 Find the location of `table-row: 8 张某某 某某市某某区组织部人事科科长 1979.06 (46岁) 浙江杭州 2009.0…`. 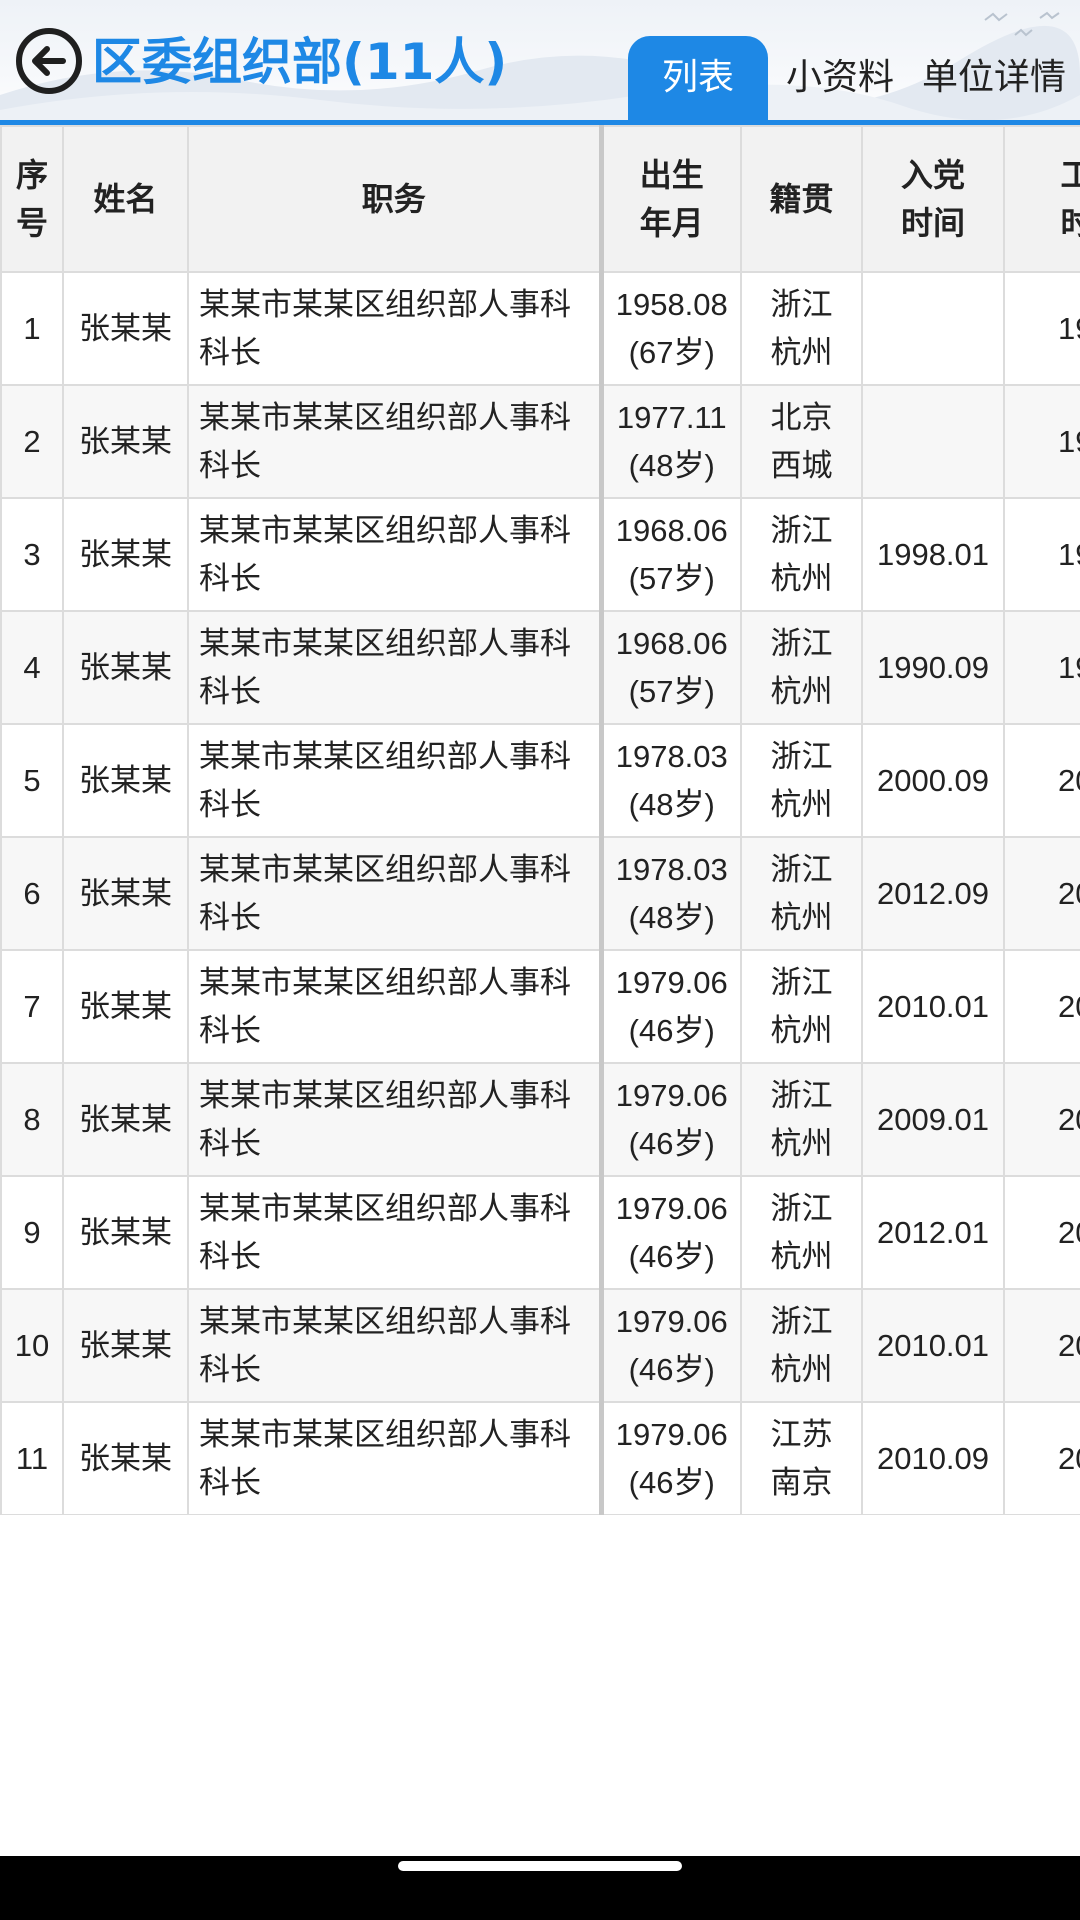

table-row: 8 张某某 某某市某某区组织部人事科科长 1979.06 (46岁) 浙江杭州 2009.0… is located at coordinates (540, 1119).